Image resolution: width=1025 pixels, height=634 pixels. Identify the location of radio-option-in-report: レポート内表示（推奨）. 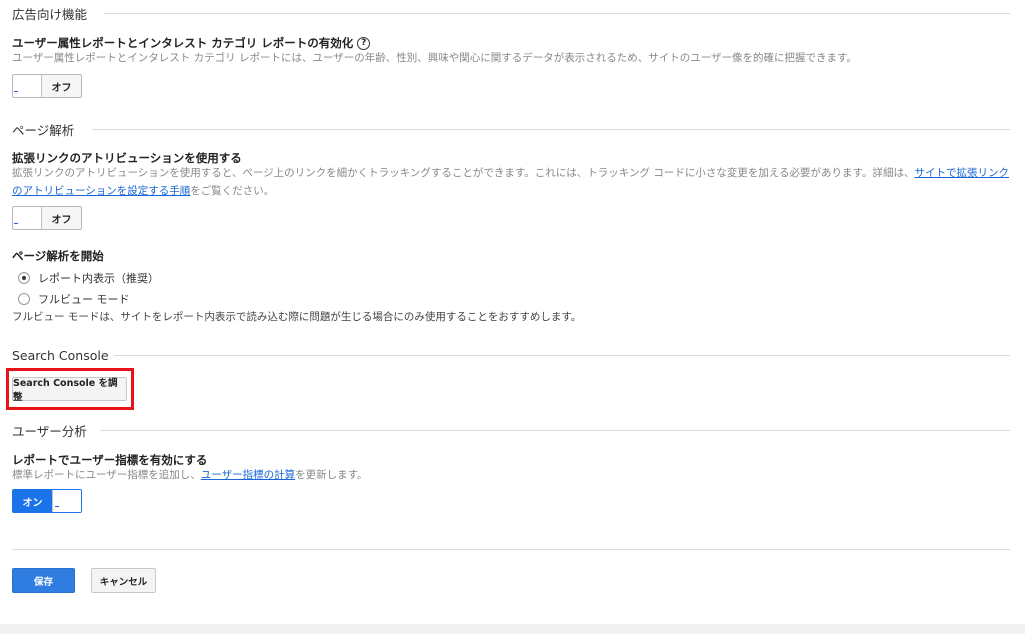
(88, 278).